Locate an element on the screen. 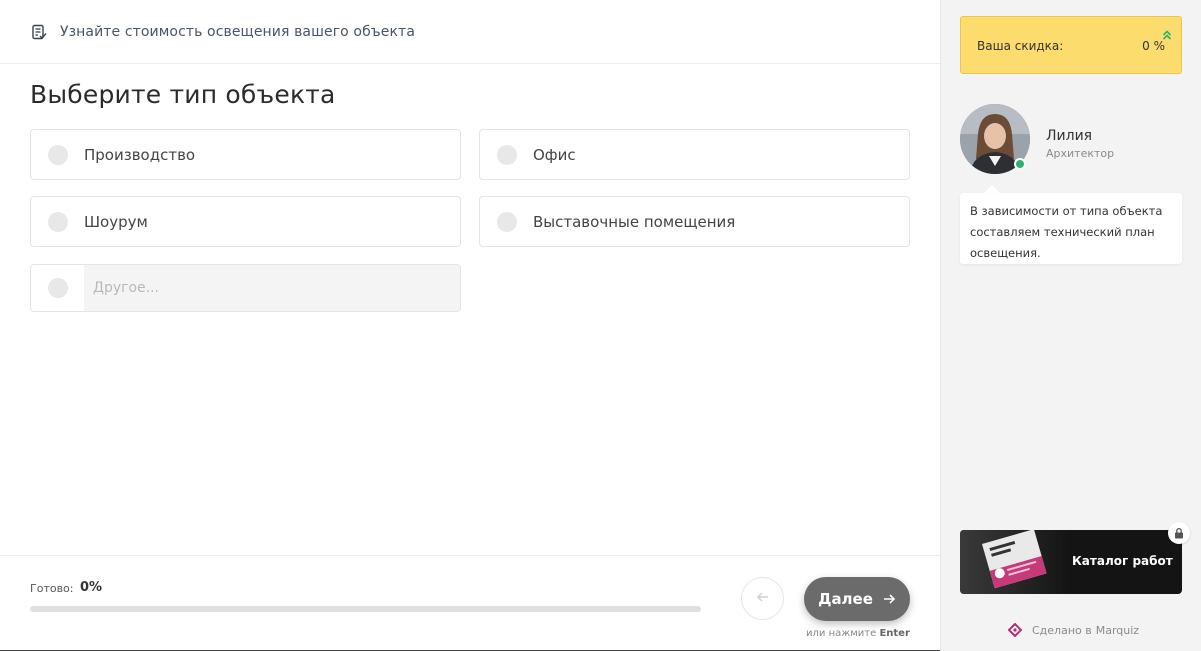 The height and width of the screenshot is (651, 1201). discount-label: Ваша скидка: is located at coordinates (1020, 46).